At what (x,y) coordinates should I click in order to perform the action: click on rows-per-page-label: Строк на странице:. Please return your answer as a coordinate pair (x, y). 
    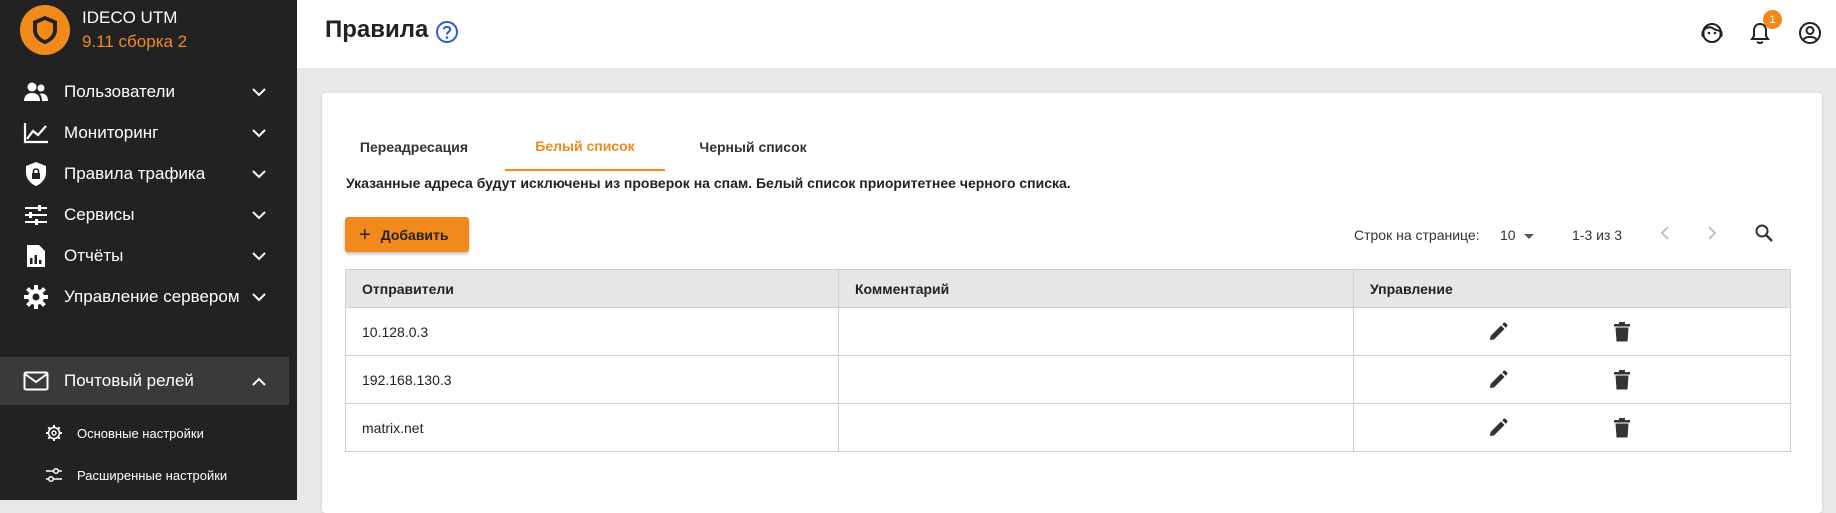
    Looking at the image, I should click on (1417, 234).